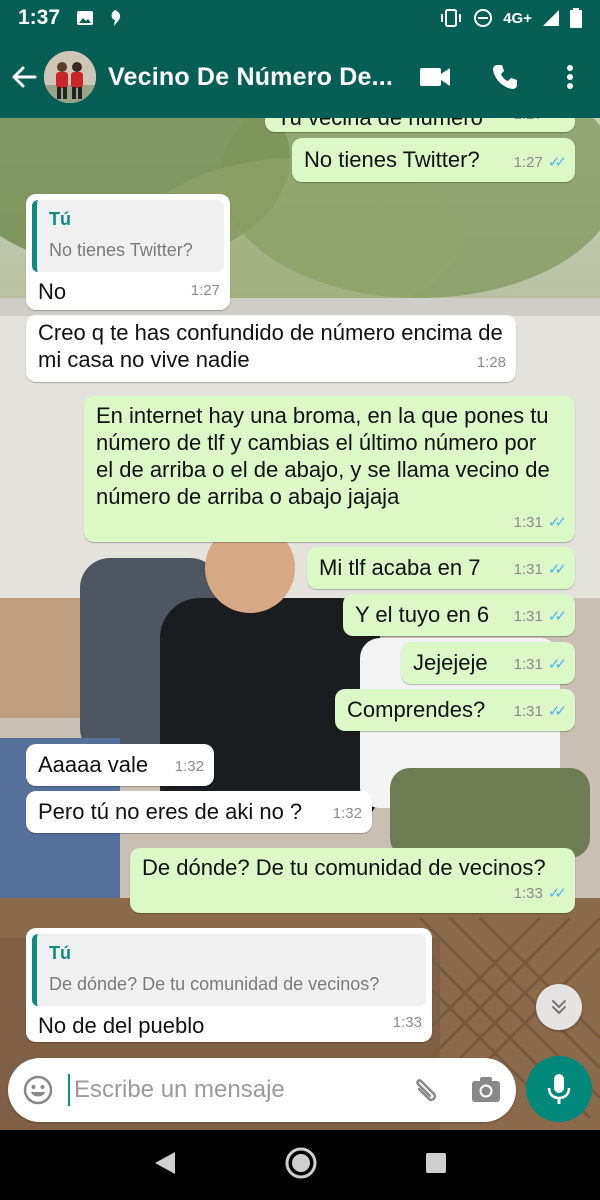  I want to click on message-text: No de del pueblo, so click(121, 1025).